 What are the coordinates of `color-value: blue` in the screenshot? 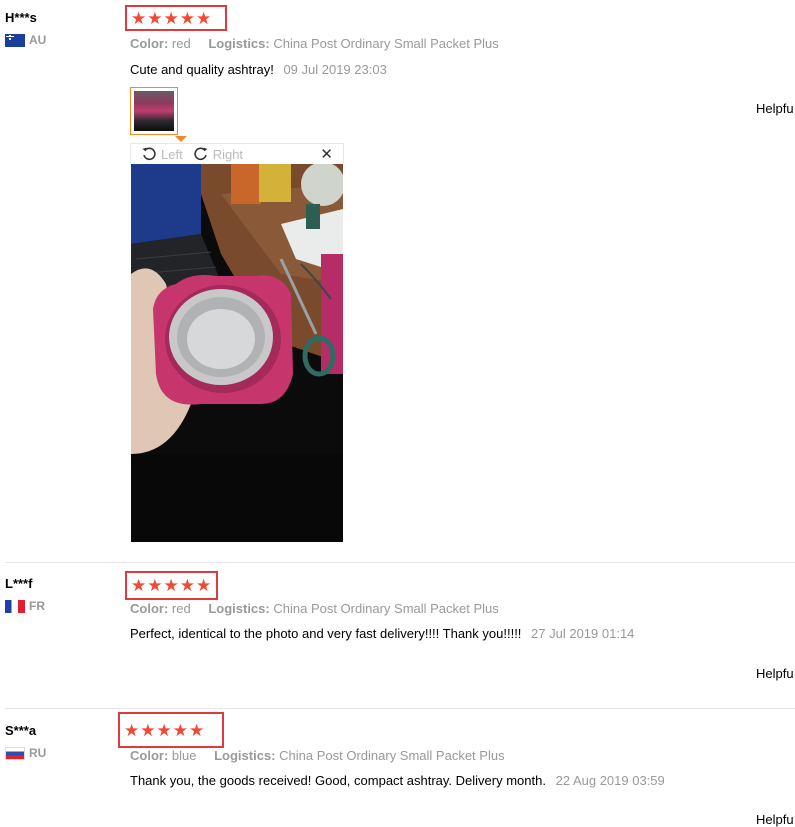 It's located at (184, 755).